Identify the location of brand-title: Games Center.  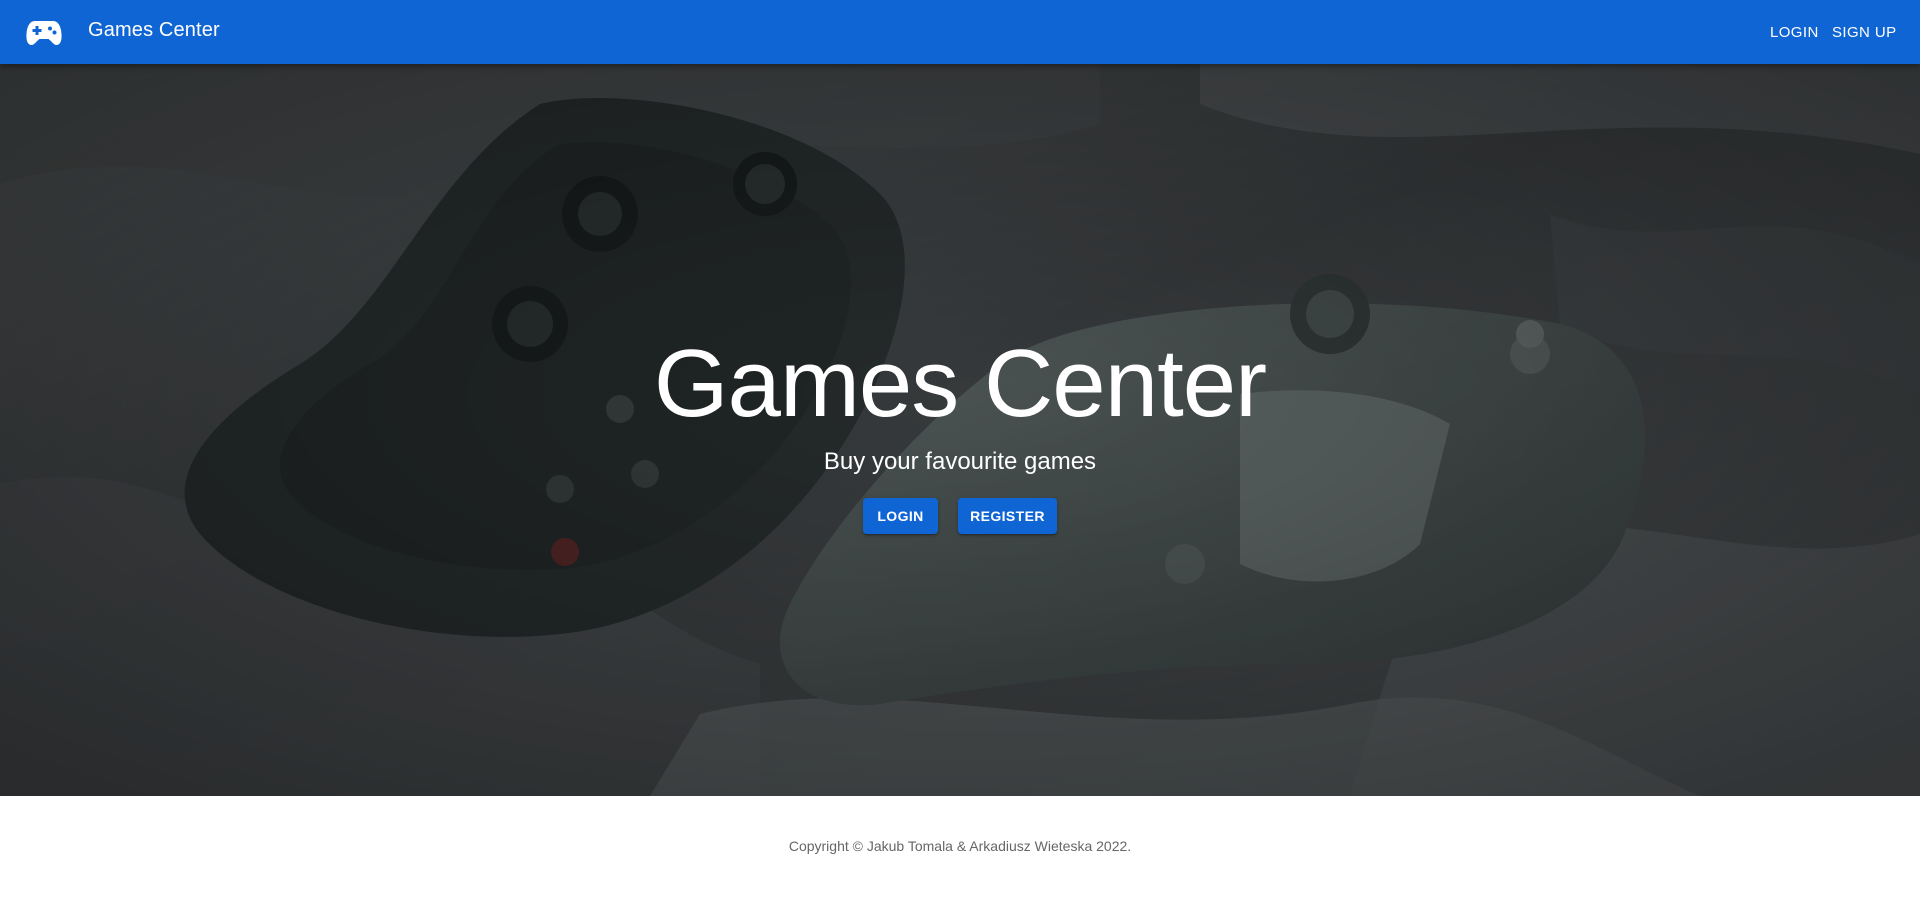
(154, 30).